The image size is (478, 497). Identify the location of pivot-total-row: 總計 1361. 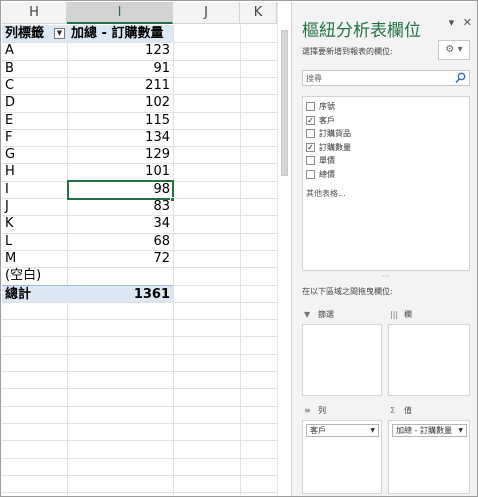
(87, 293).